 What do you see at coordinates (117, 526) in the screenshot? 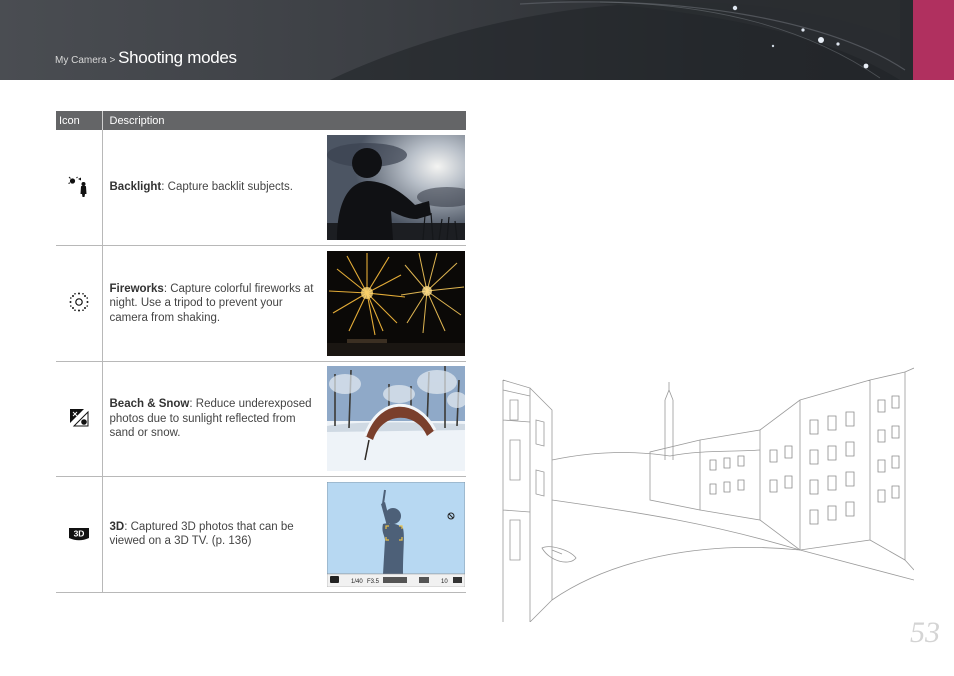
I see `mode-name: 3D` at bounding box center [117, 526].